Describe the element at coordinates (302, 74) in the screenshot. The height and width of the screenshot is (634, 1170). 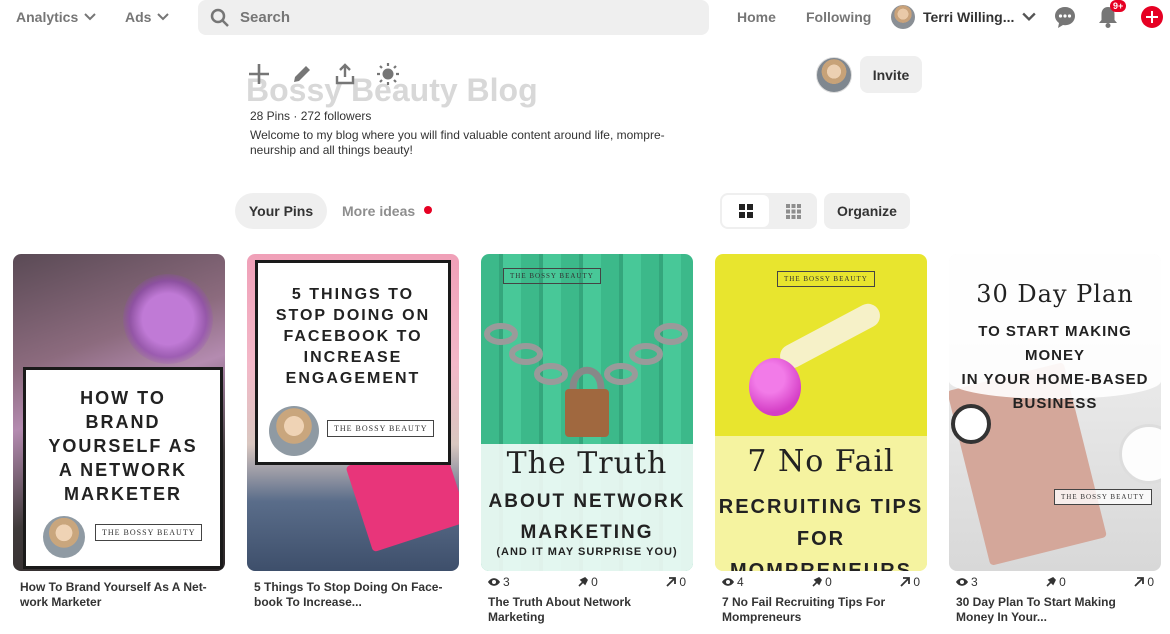
I see `edit-pencil-icon` at that location.